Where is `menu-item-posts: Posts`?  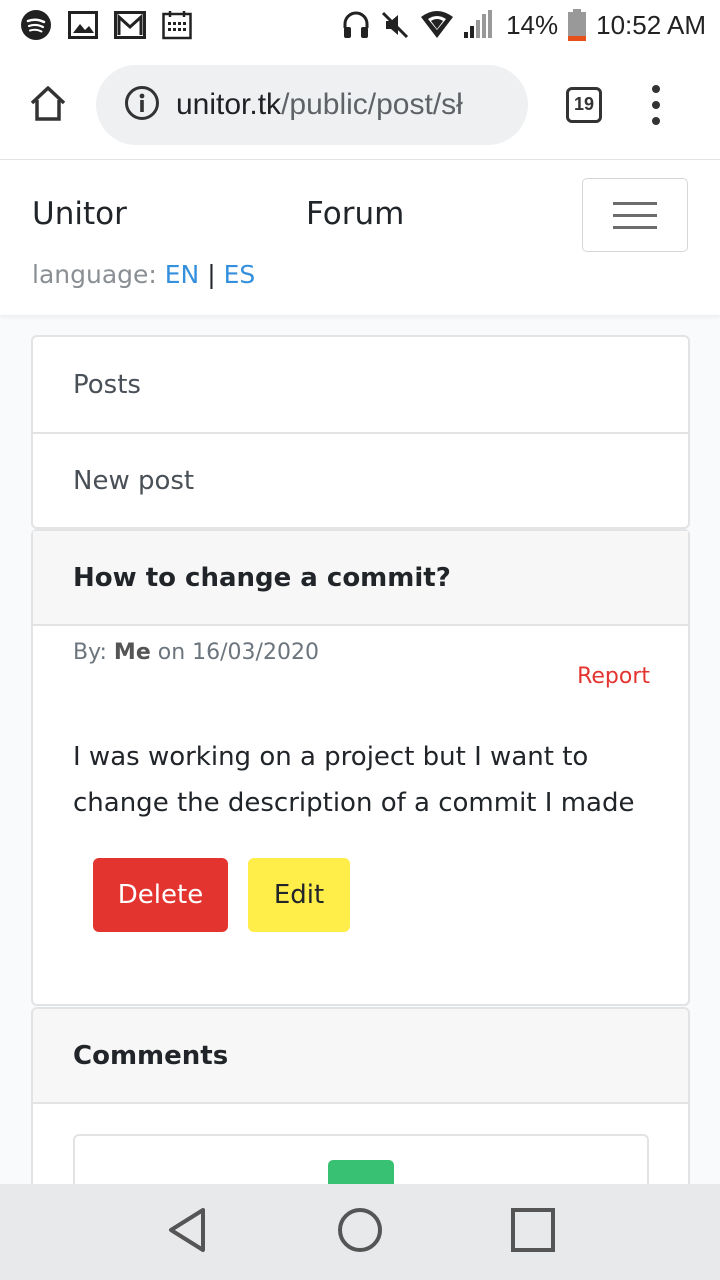 menu-item-posts: Posts is located at coordinates (360, 384).